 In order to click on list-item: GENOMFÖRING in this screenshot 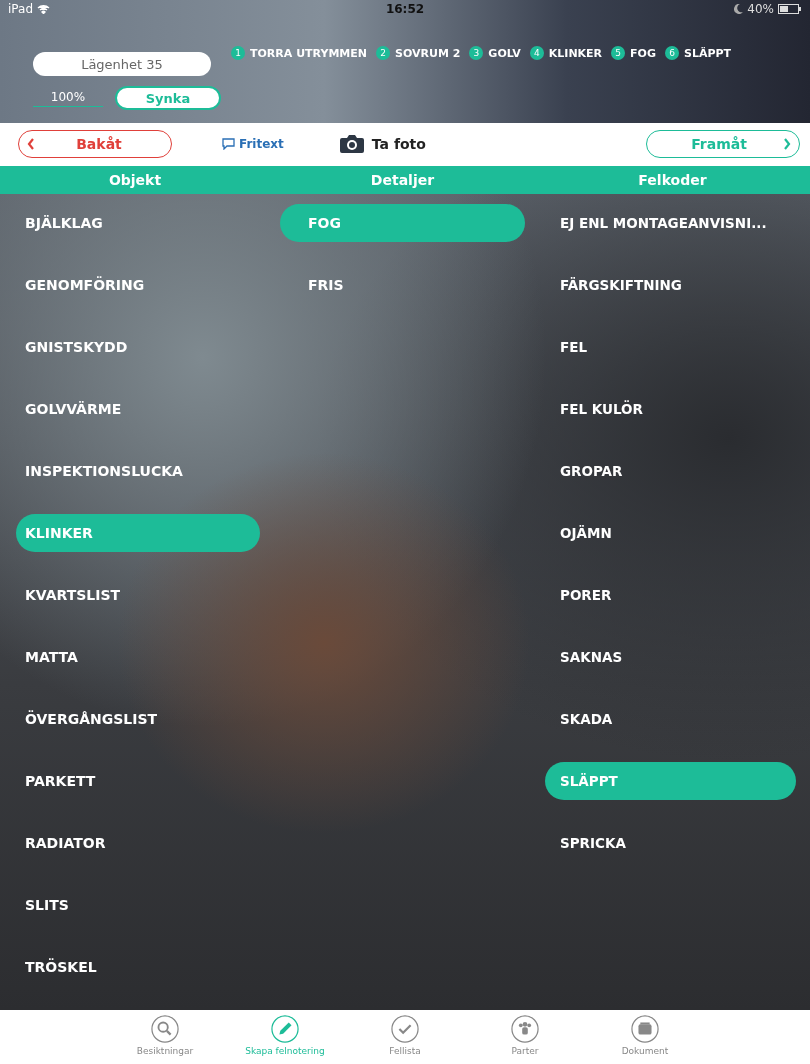, I will do `click(138, 285)`.